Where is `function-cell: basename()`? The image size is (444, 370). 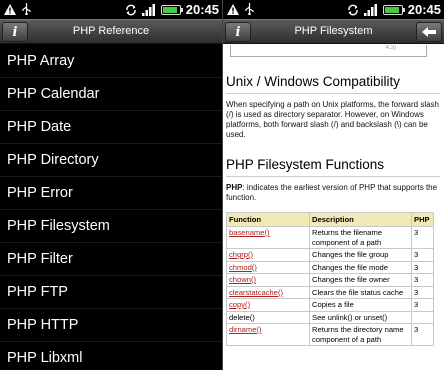 function-cell: basename() is located at coordinates (268, 237).